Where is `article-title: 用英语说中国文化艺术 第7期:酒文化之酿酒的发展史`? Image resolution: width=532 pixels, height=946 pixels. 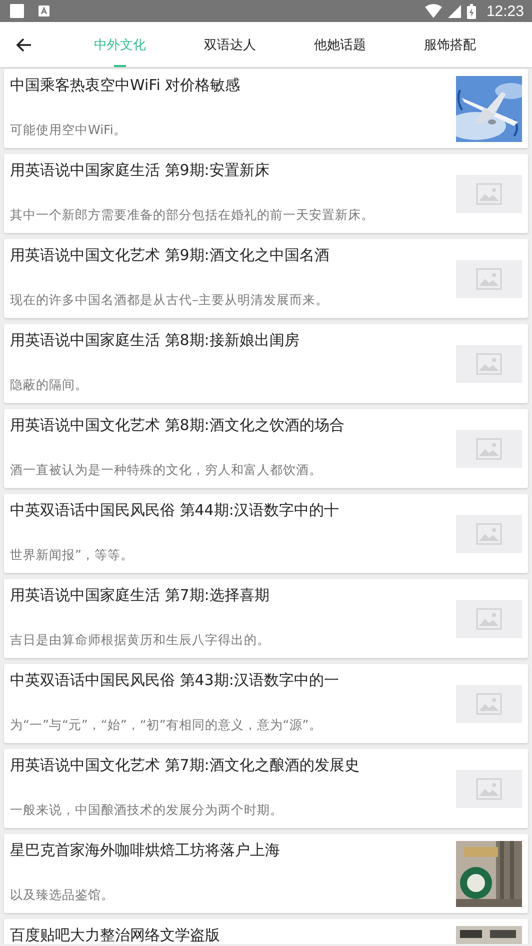
article-title: 用英语说中国文化艺术 第7期:酒文化之酿酒的发展史 is located at coordinates (185, 765).